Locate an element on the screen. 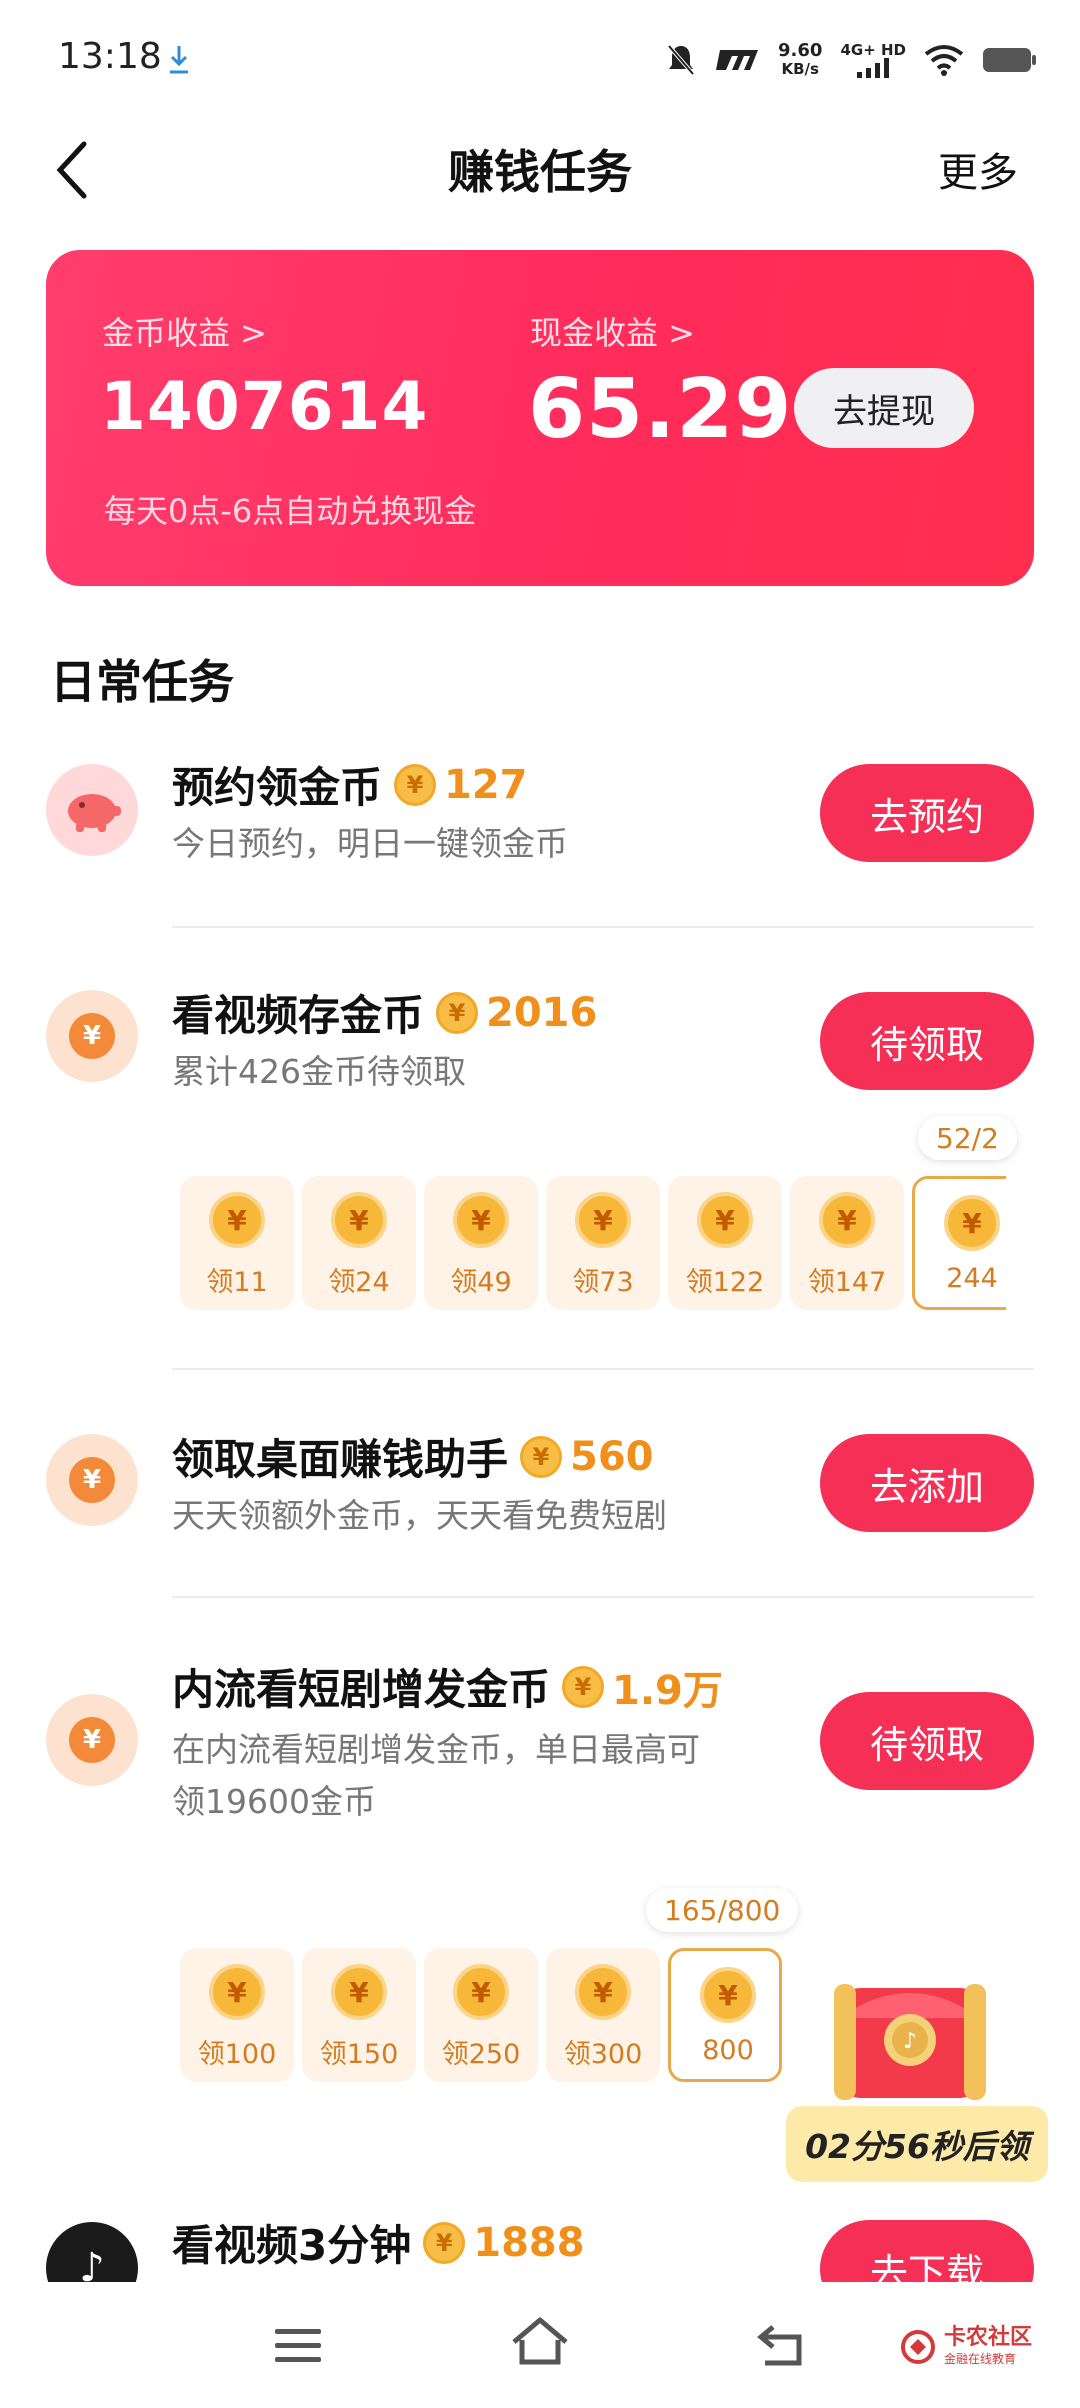 The image size is (1080, 2408). reward-chip: ¥ 领122 is located at coordinates (725, 1243).